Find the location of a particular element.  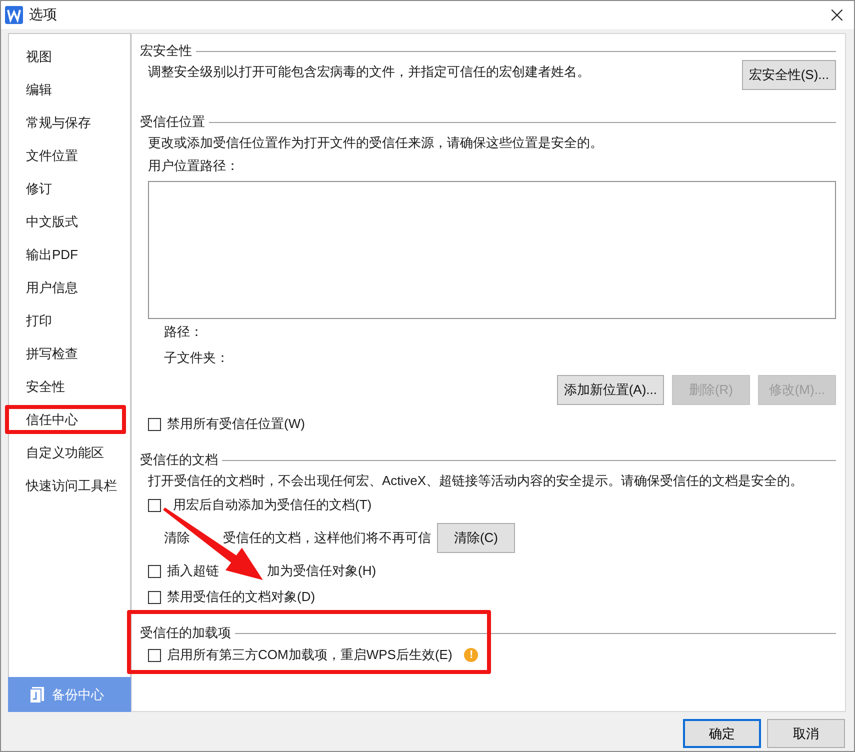

info-label: 子文件夹： is located at coordinates (196, 358).